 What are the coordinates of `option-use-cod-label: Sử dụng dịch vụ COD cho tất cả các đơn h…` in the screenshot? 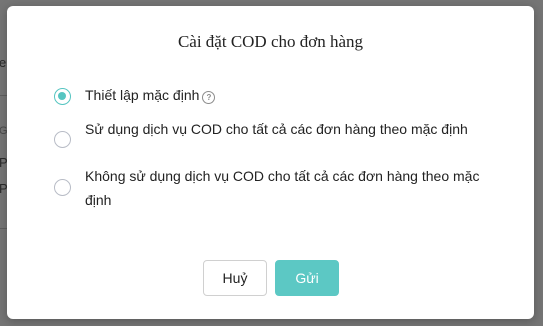 It's located at (276, 129).